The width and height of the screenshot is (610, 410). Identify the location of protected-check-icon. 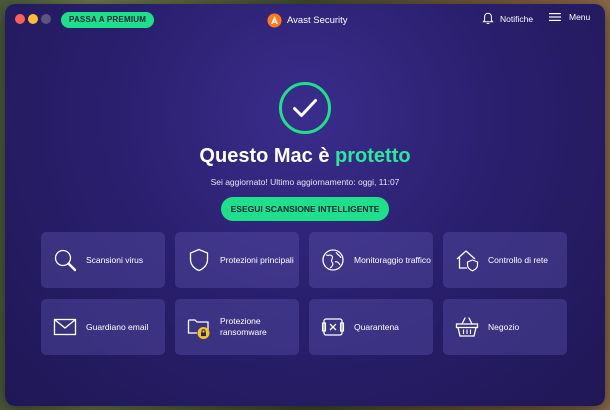
(305, 108).